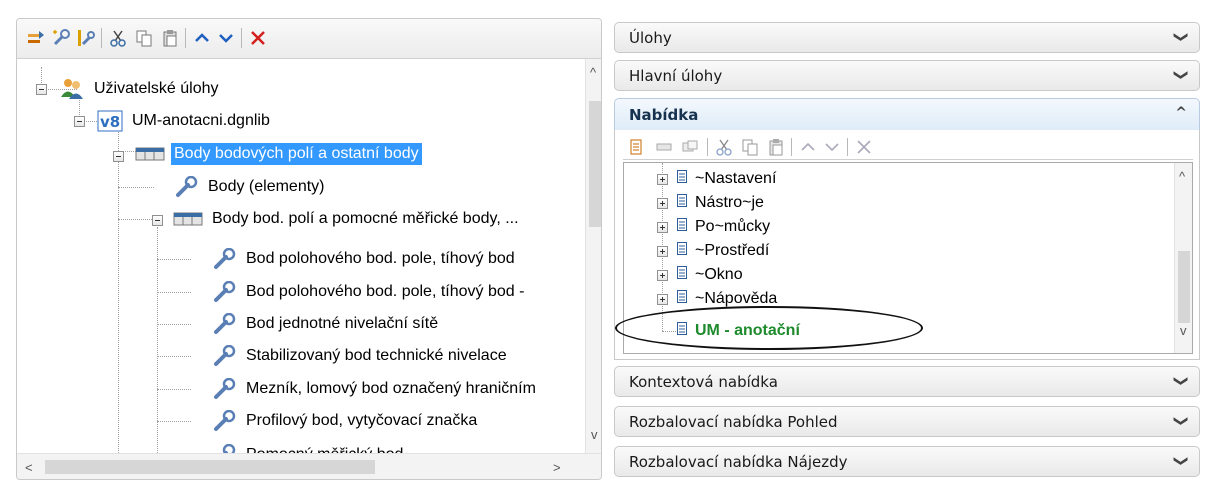 This screenshot has height=483, width=1205. Describe the element at coordinates (62, 38) in the screenshot. I see `new-tool-icon` at that location.